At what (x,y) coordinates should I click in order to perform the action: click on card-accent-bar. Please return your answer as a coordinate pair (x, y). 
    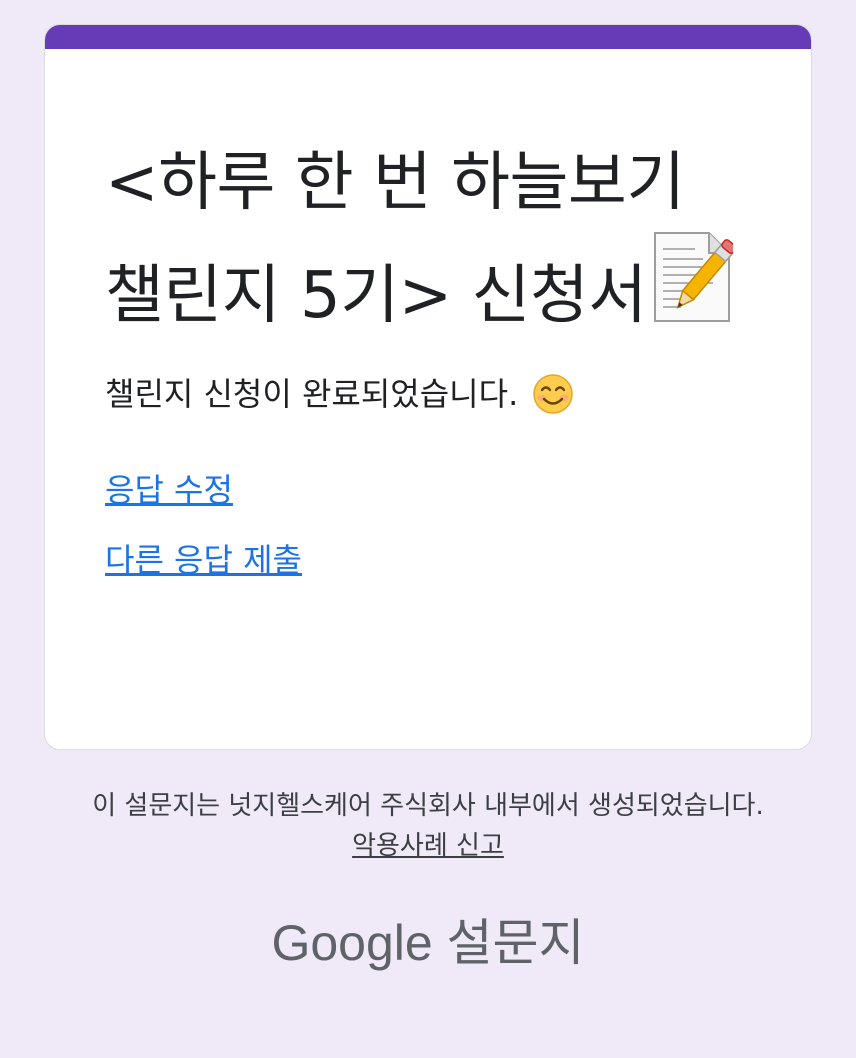
    Looking at the image, I should click on (428, 37).